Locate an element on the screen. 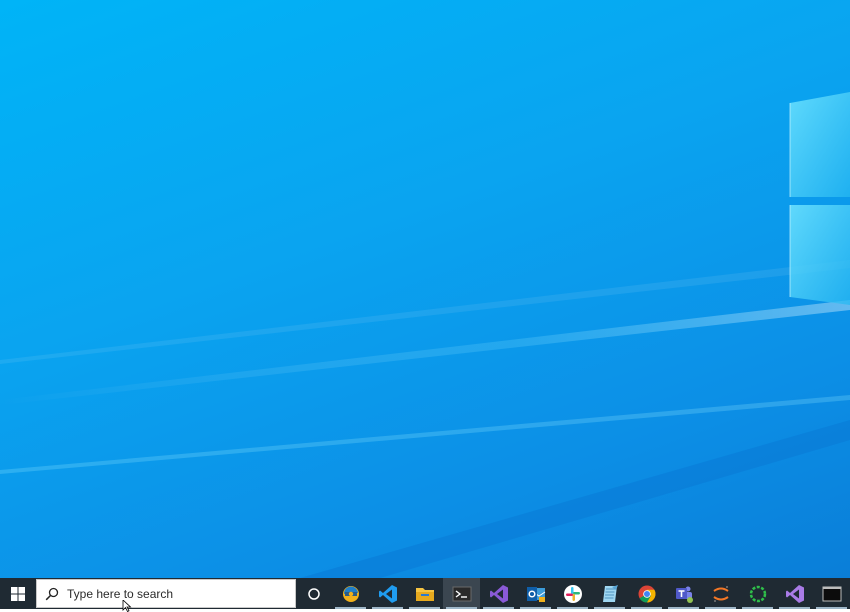  search-box: Type here to search is located at coordinates (166, 593).